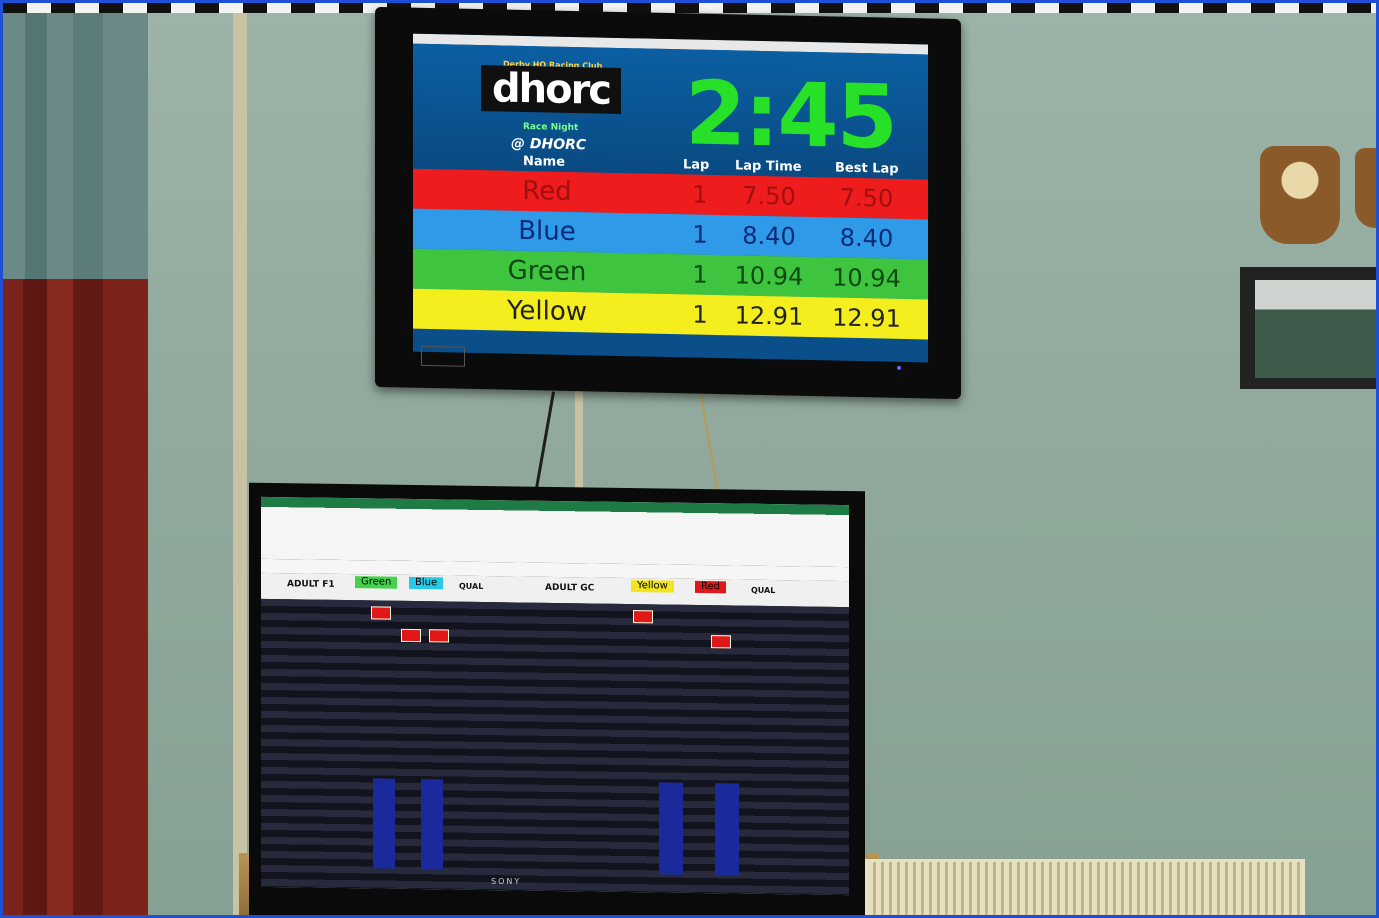 Image resolution: width=1379 pixels, height=918 pixels. Describe the element at coordinates (769, 316) in the screenshot. I see `racer-lap-time: 12.91` at that location.